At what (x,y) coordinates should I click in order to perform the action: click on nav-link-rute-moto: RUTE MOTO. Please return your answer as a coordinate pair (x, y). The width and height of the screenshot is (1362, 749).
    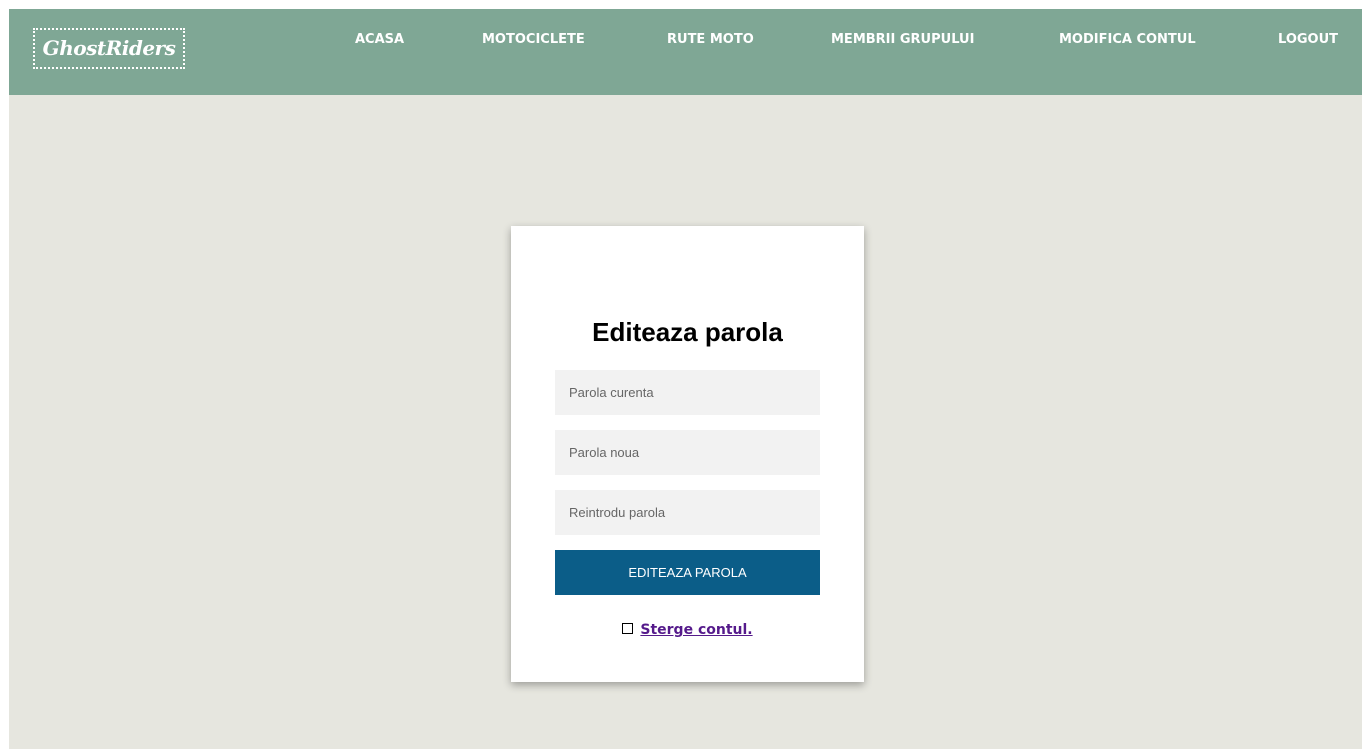
    Looking at the image, I should click on (710, 40).